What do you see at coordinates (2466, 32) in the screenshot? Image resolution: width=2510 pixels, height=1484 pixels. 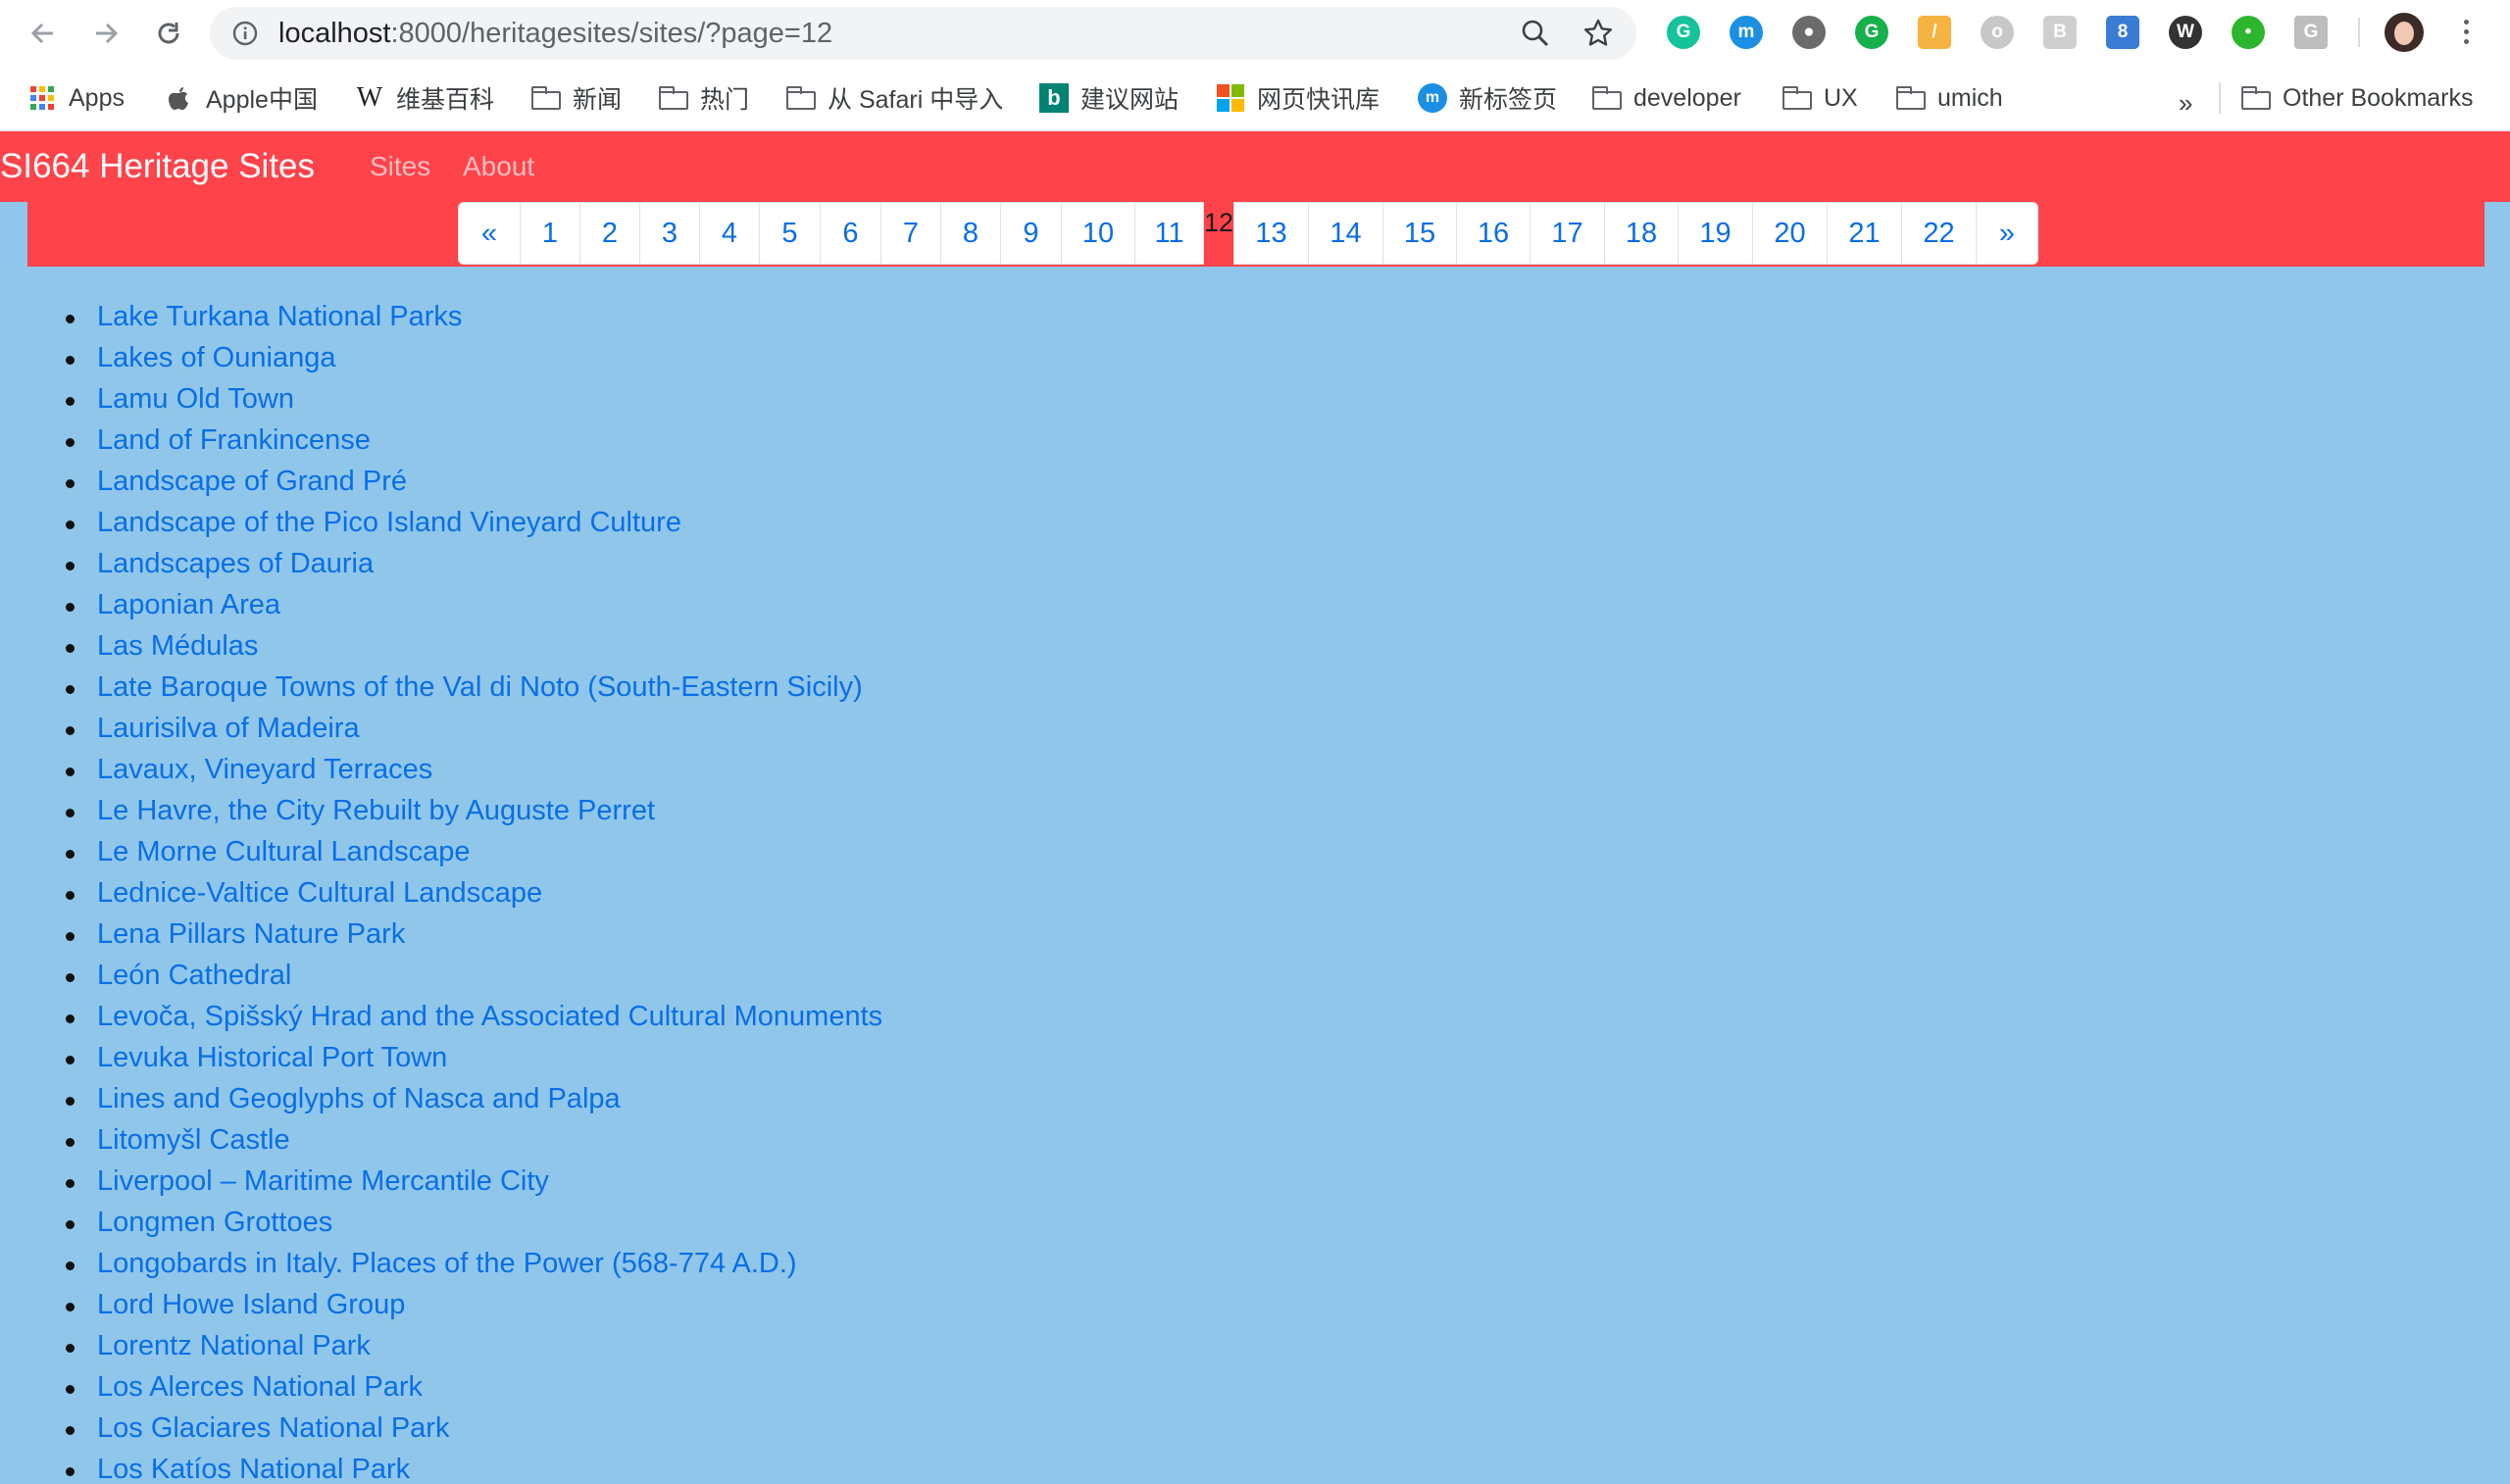 I see `menu-dots-icon` at bounding box center [2466, 32].